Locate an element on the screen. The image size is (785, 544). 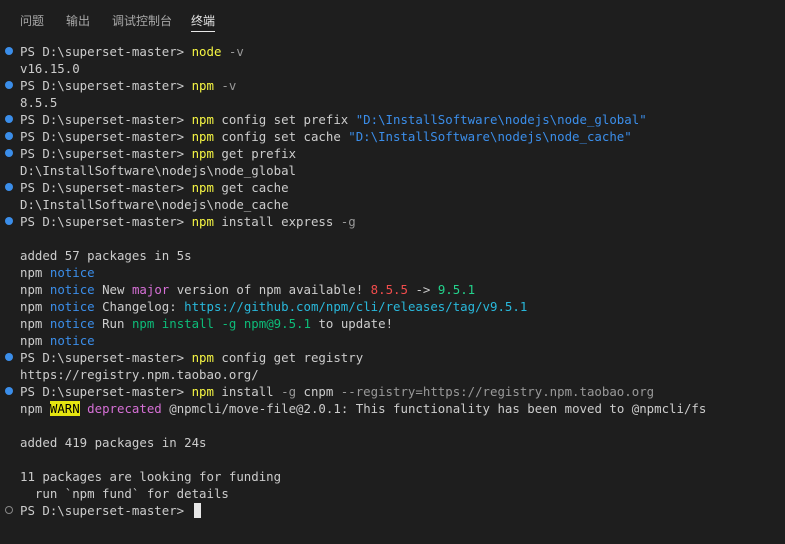
terminal-line: added 419 packages in 24s is located at coordinates (113, 442).